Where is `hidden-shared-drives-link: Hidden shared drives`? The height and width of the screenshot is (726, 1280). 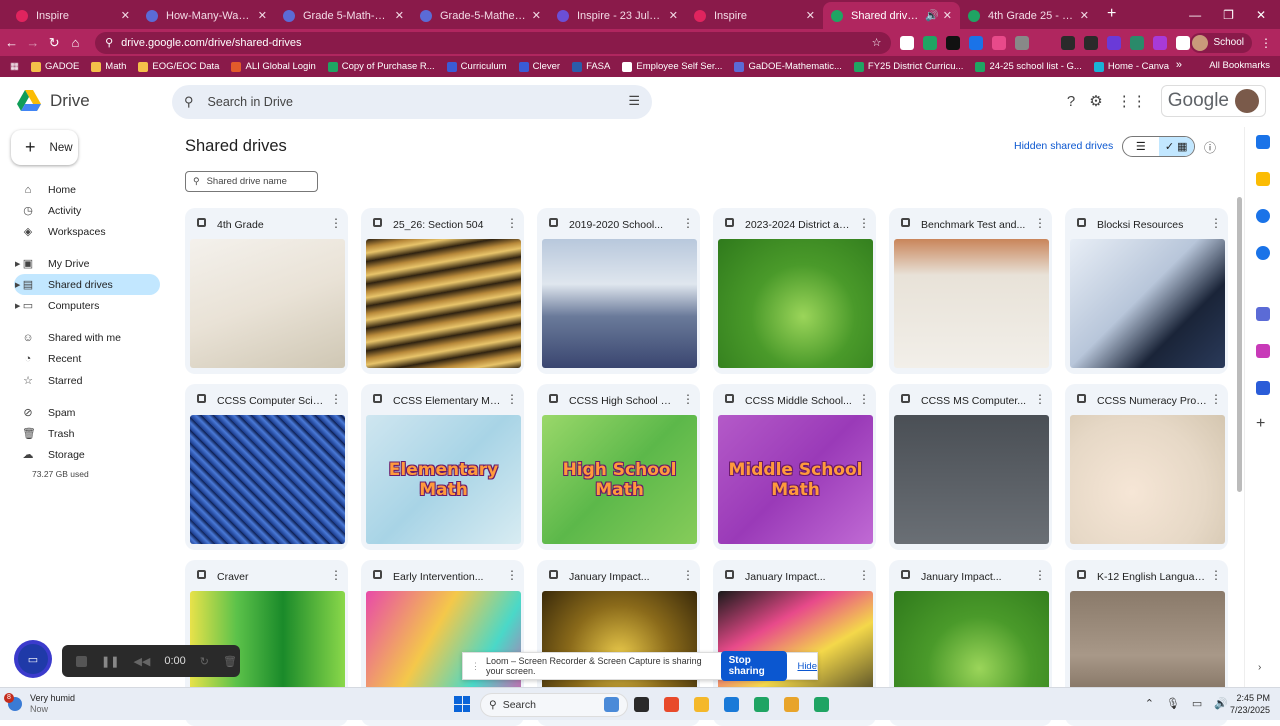
hidden-shared-drives-link: Hidden shared drives is located at coordinates (1063, 146).